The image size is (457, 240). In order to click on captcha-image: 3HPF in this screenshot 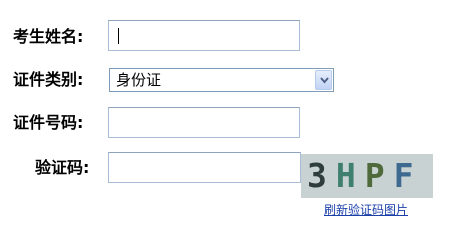, I will do `click(367, 176)`.